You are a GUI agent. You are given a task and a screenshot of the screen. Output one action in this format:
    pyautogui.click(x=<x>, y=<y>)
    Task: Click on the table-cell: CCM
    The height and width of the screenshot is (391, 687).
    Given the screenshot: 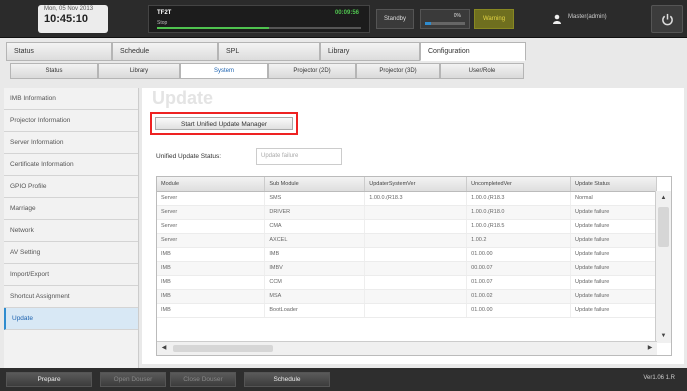 What is the action you would take?
    pyautogui.click(x=315, y=282)
    